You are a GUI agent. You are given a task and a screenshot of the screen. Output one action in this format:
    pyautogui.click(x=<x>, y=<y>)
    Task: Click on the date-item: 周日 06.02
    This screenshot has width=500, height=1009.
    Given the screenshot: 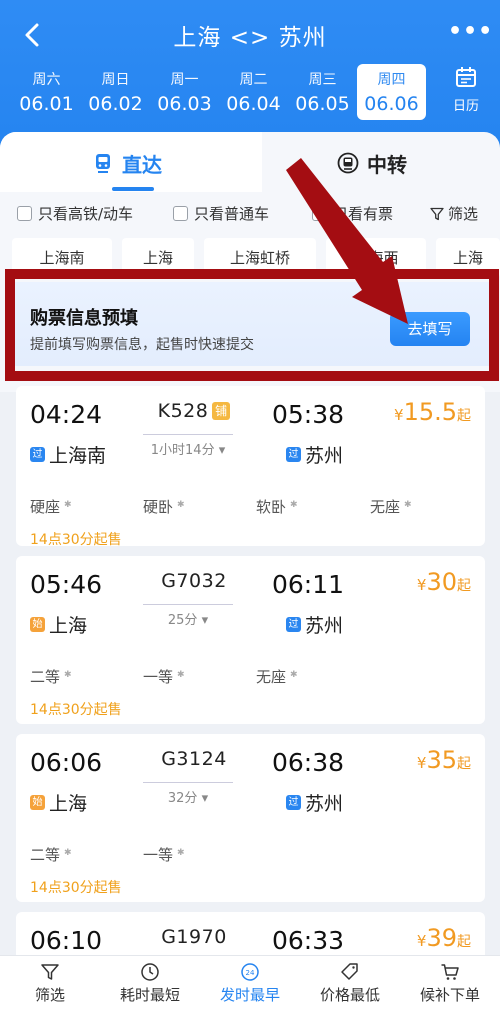 What is the action you would take?
    pyautogui.click(x=115, y=92)
    